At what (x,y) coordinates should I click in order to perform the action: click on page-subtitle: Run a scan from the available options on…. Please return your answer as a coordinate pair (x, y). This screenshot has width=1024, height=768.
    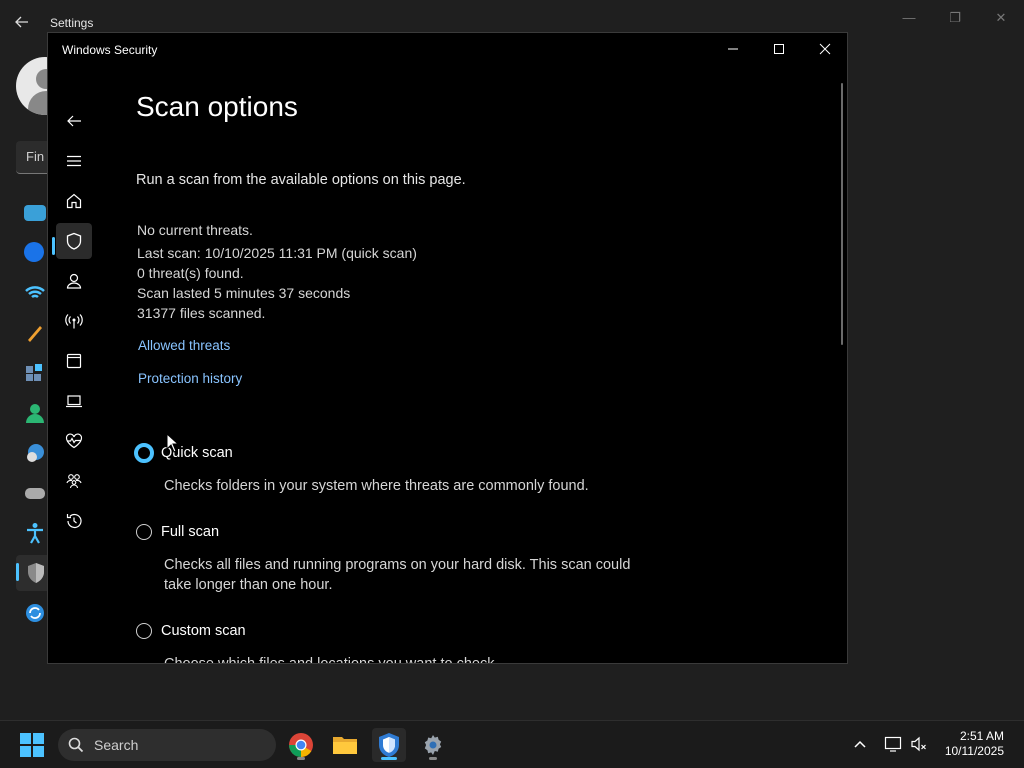
    Looking at the image, I should click on (301, 180).